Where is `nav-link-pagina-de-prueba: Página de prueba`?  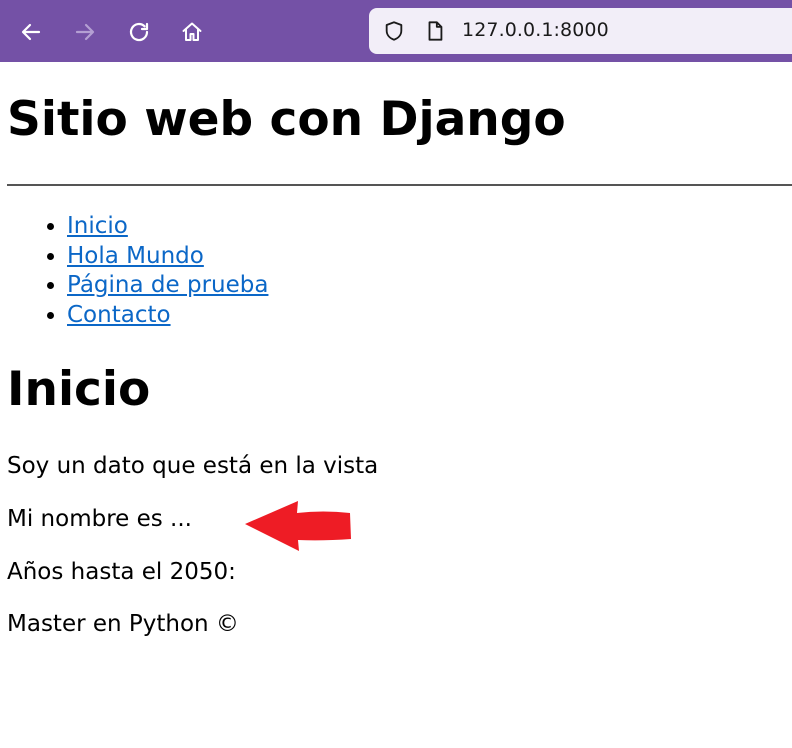 nav-link-pagina-de-prueba: Página de prueba is located at coordinates (167, 285).